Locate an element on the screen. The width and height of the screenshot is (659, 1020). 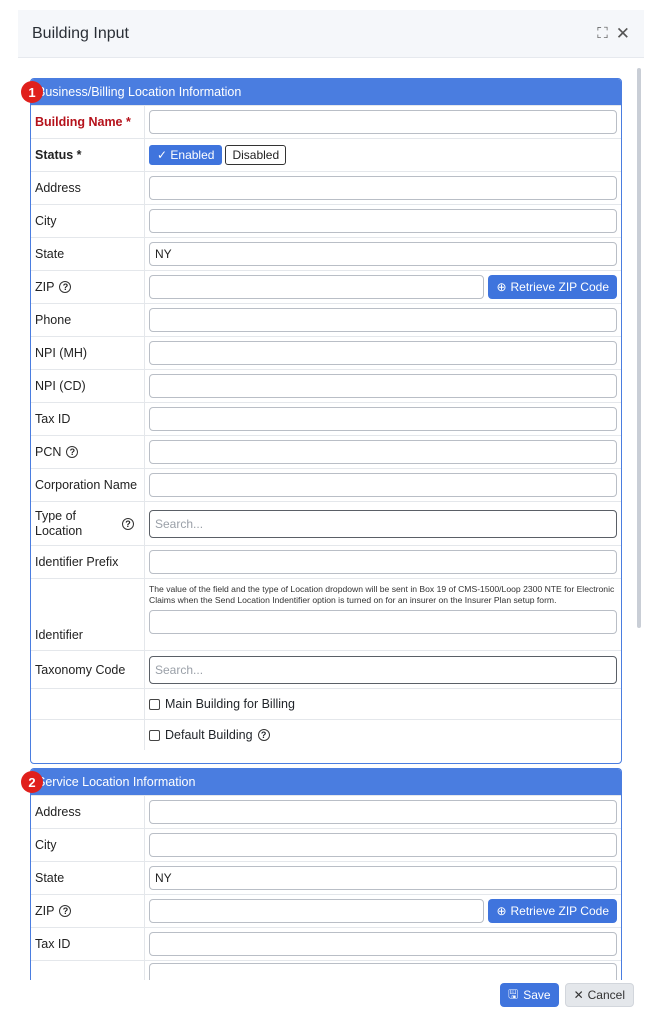
default-building-checkbox is located at coordinates (154, 735).